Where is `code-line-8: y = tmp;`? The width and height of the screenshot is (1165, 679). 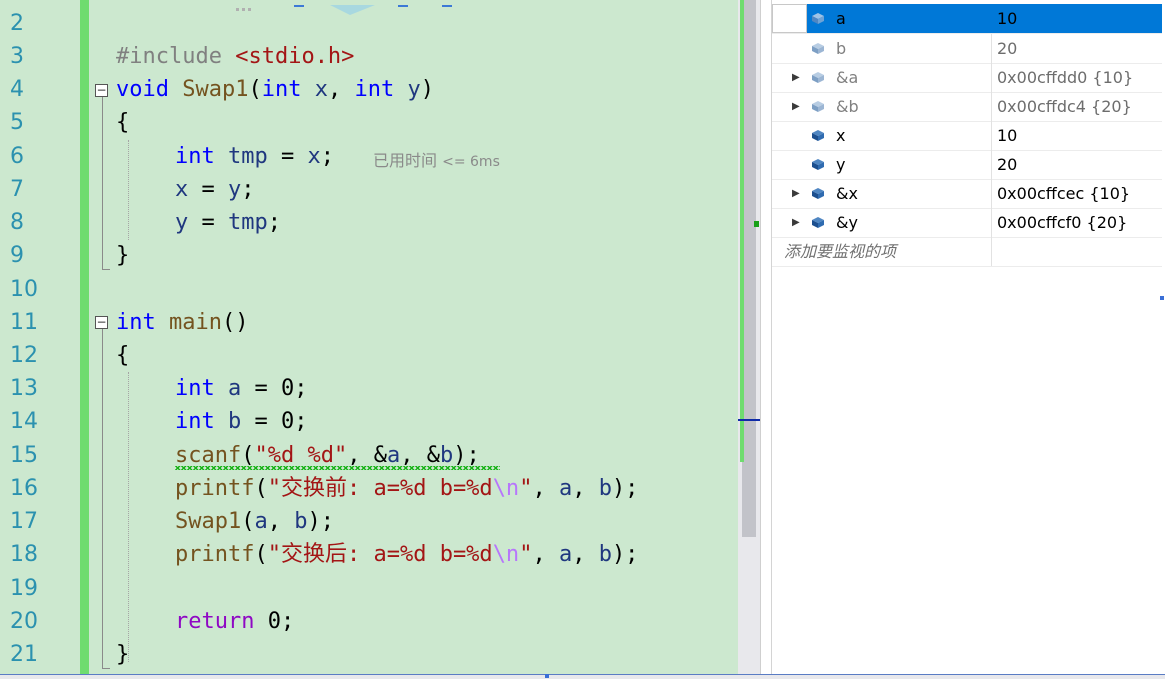 code-line-8: y = tmp; is located at coordinates (228, 222).